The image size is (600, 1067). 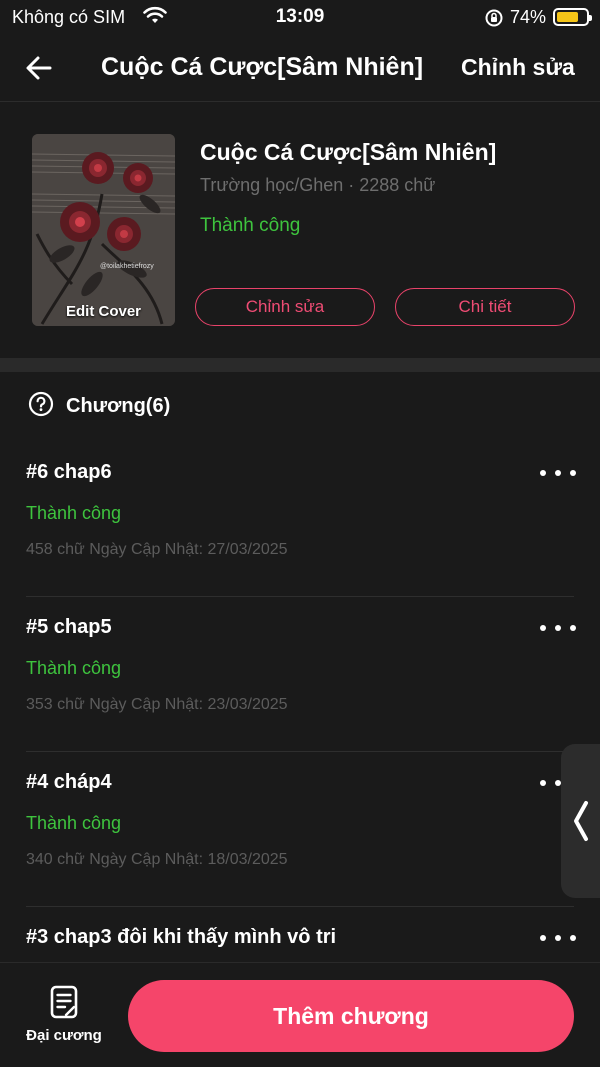 What do you see at coordinates (41, 406) in the screenshot?
I see `question-circle-icon` at bounding box center [41, 406].